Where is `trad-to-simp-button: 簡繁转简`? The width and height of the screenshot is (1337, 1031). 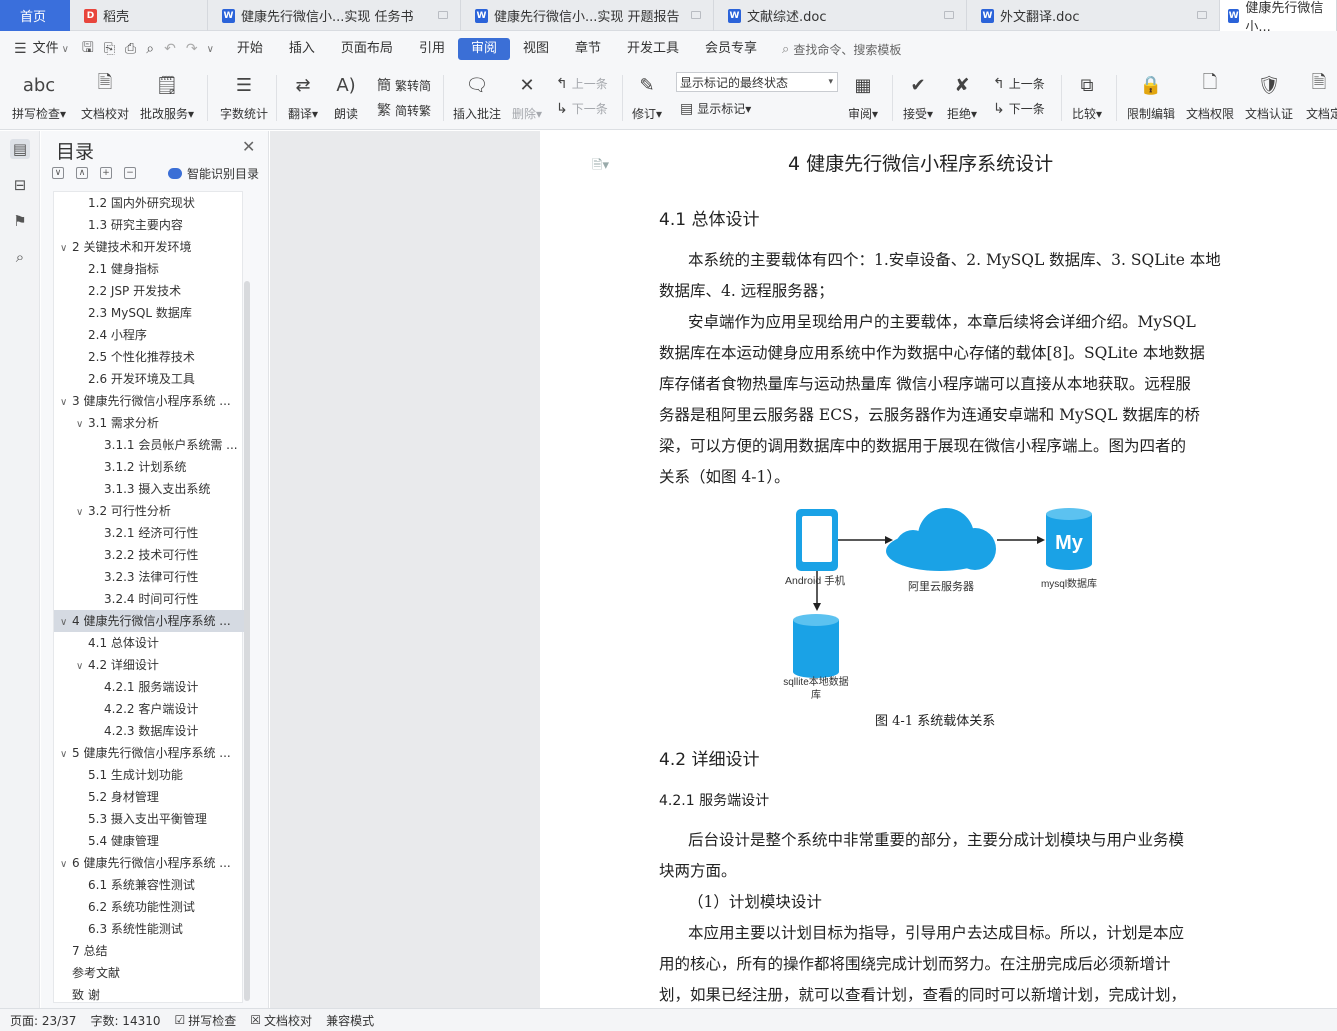 trad-to-simp-button: 簡繁转简 is located at coordinates (404, 85).